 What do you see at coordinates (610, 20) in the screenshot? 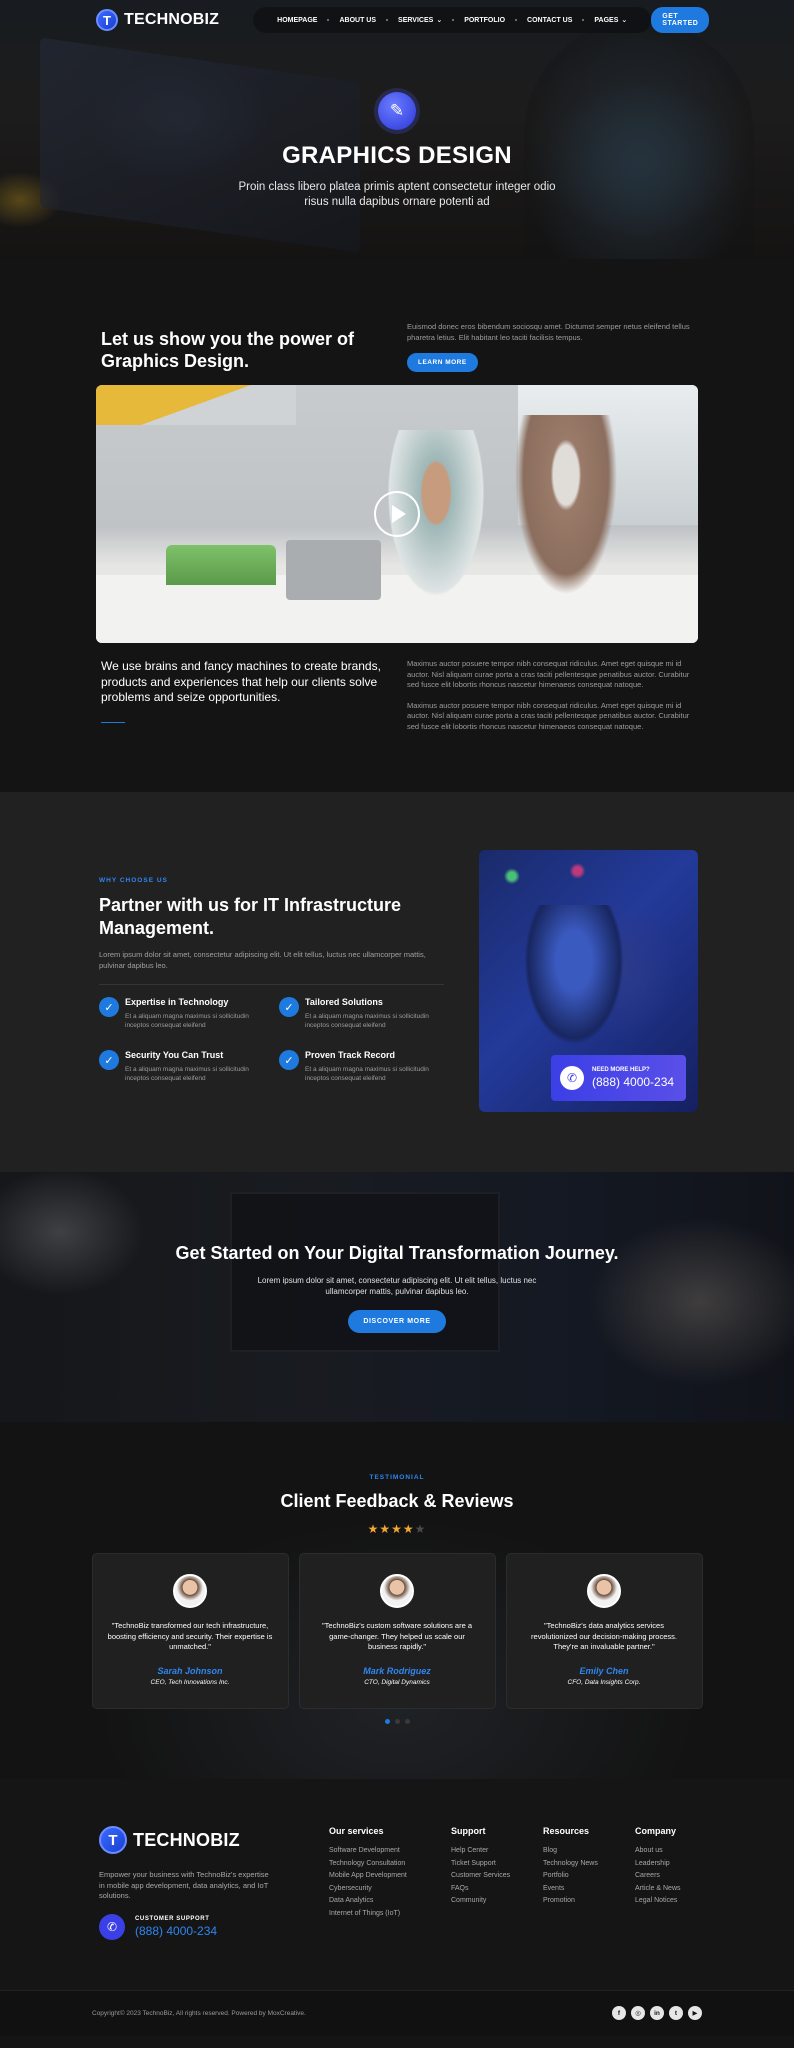
I see `nav-item-pages: PAGES ⌄` at bounding box center [610, 20].